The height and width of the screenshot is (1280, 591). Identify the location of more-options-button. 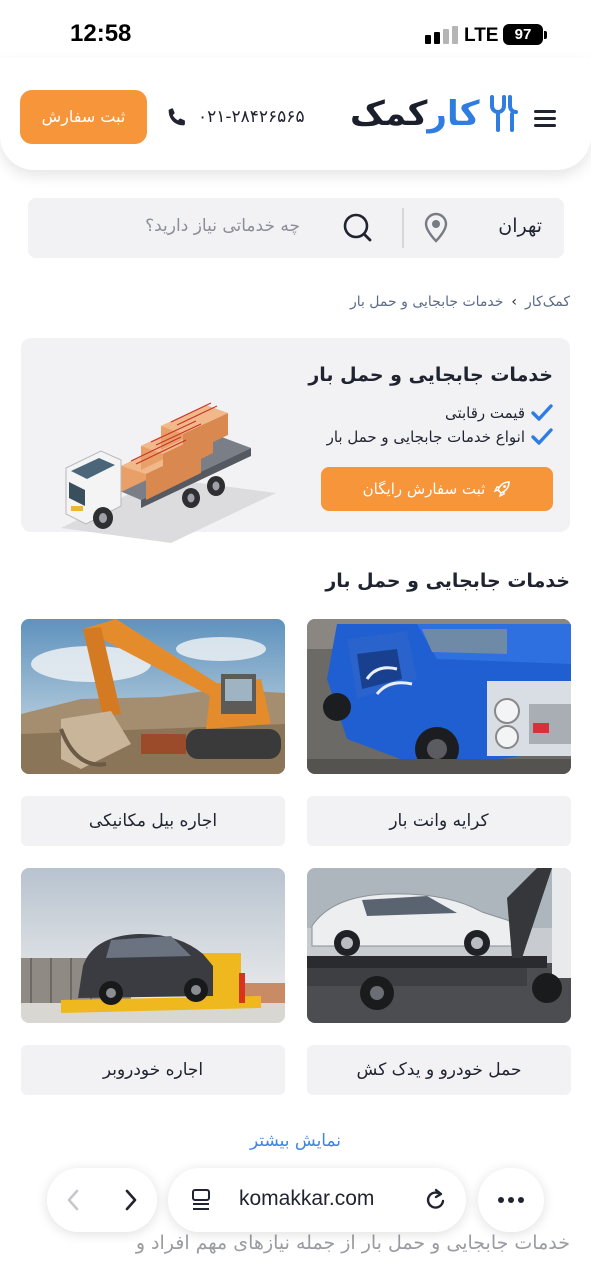
(511, 1200).